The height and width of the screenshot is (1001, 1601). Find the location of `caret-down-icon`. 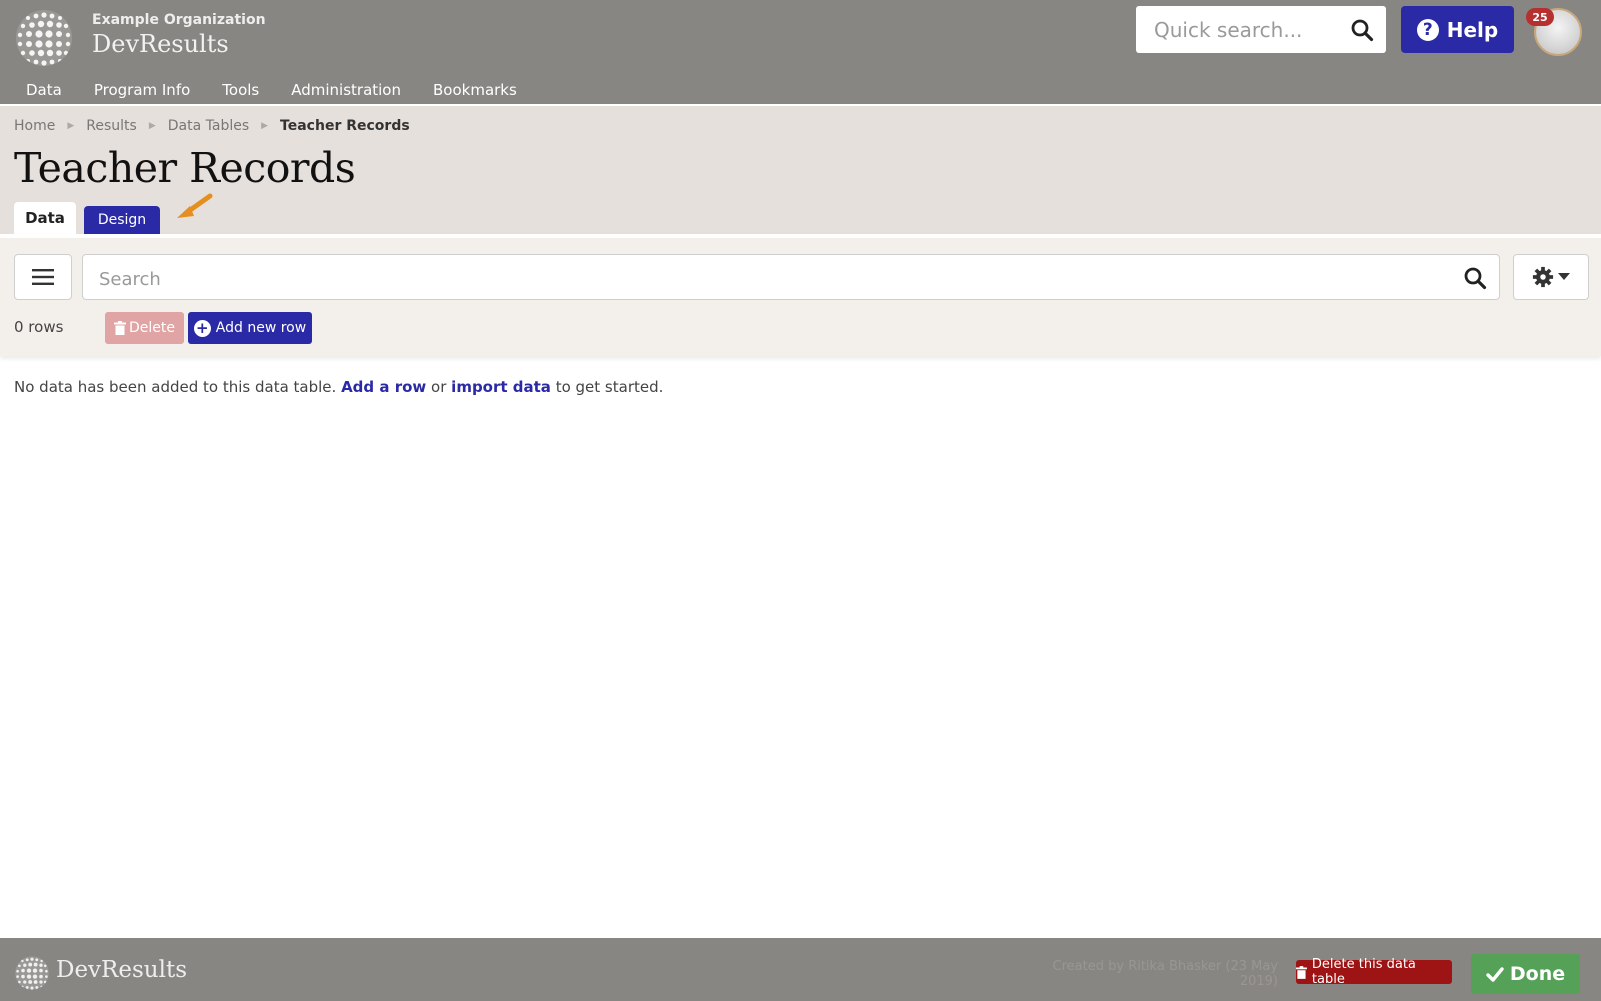

caret-down-icon is located at coordinates (1564, 276).